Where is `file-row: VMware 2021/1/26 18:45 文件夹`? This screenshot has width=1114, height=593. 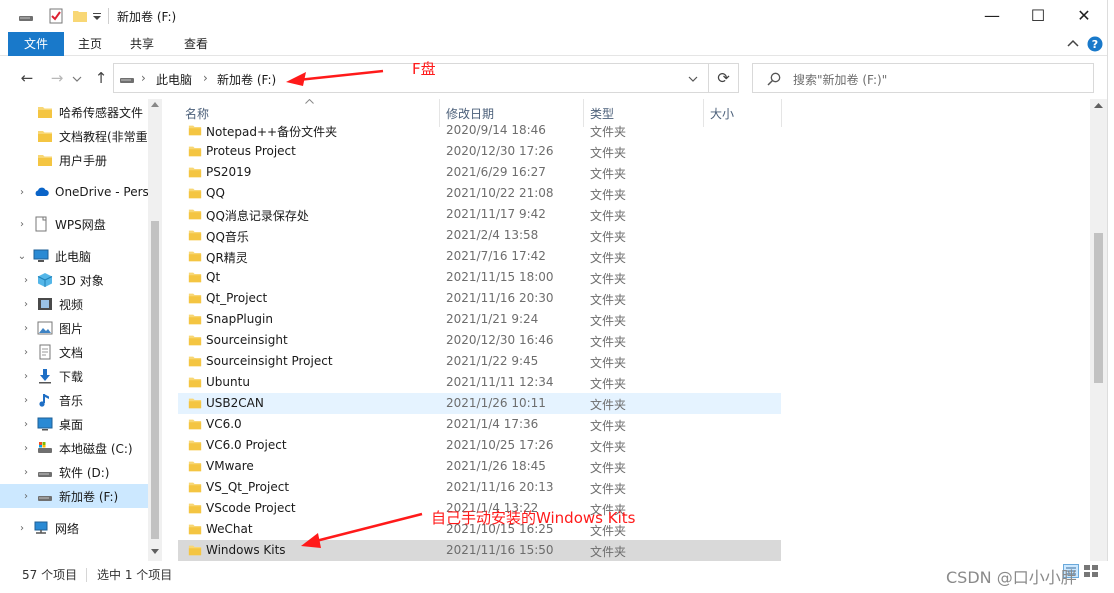
file-row: VMware 2021/1/26 18:45 文件夹 is located at coordinates (479, 466).